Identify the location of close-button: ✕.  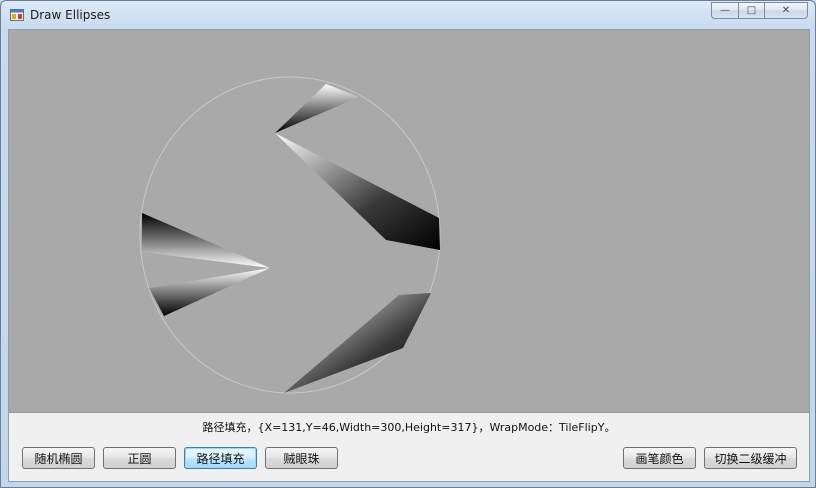
(786, 10).